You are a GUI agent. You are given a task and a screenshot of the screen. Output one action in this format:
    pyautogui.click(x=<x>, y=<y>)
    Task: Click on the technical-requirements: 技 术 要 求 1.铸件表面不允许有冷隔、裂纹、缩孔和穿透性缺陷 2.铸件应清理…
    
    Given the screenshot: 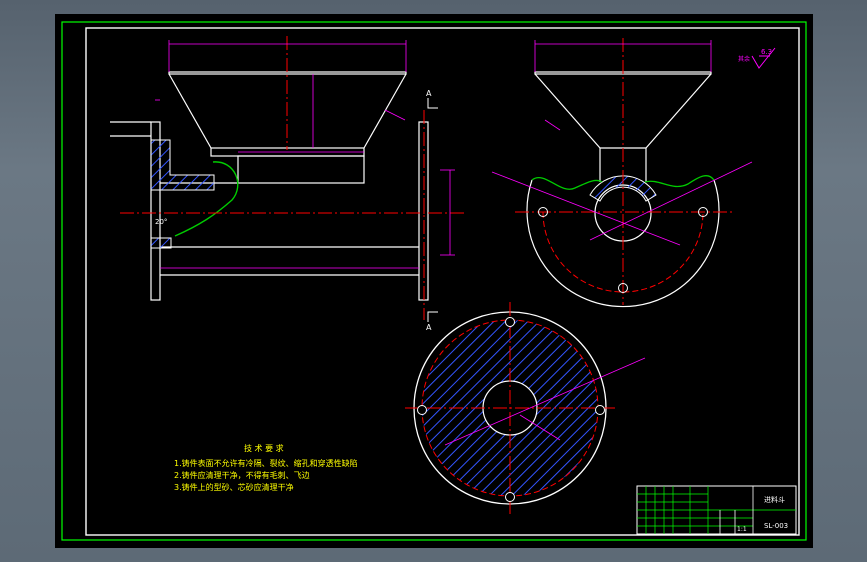 What is the action you would take?
    pyautogui.click(x=266, y=467)
    